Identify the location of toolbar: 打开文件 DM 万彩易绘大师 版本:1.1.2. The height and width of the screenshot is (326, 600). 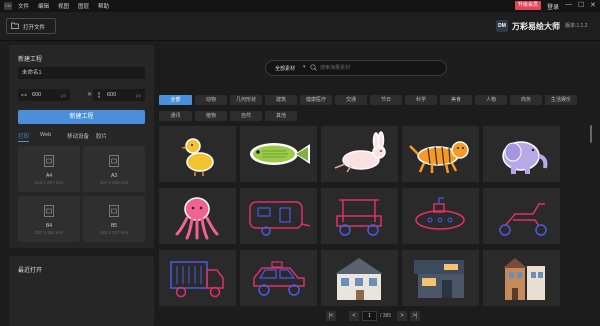
(300, 26).